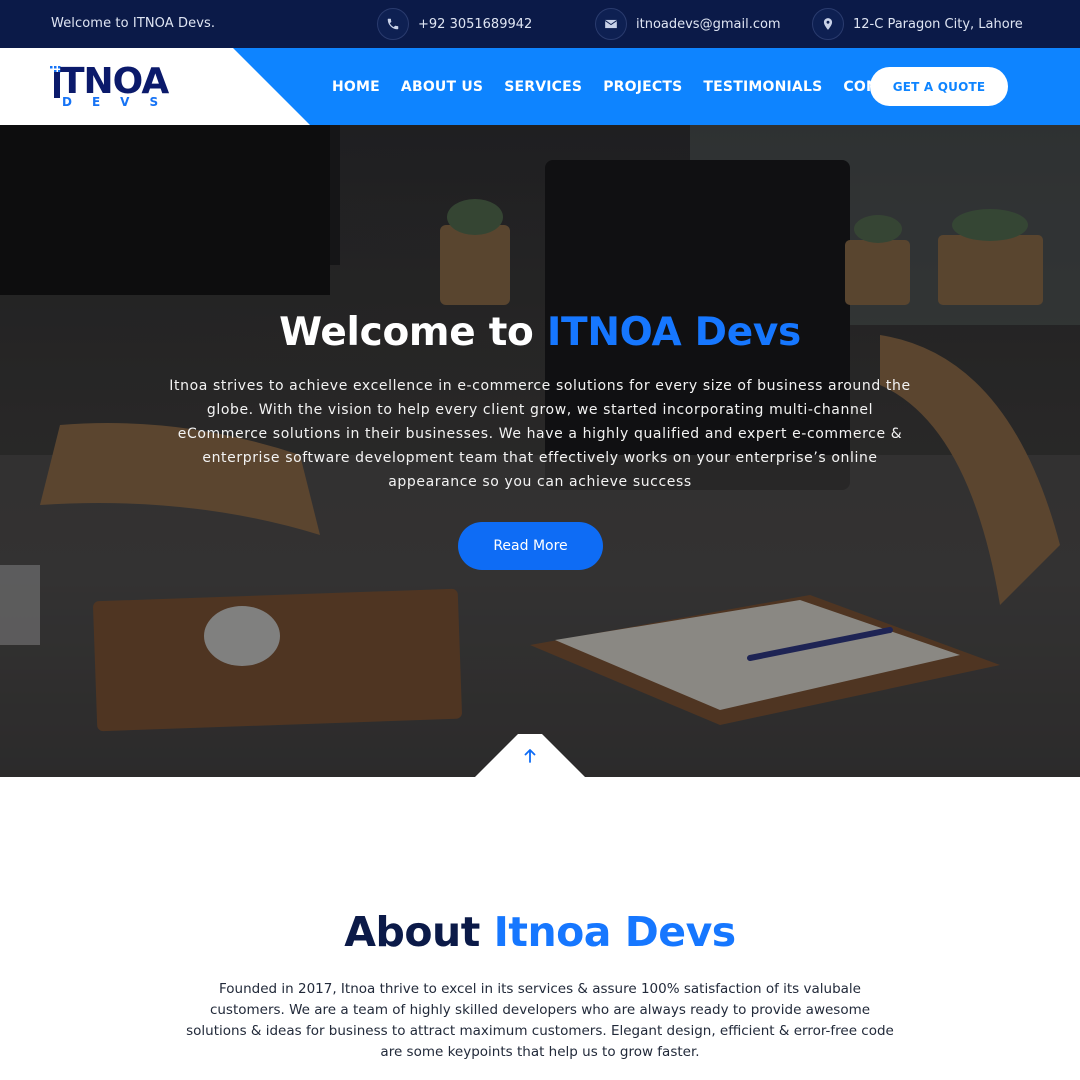 The image size is (1080, 1080). Describe the element at coordinates (356, 87) in the screenshot. I see `nav-home: HOME` at that location.